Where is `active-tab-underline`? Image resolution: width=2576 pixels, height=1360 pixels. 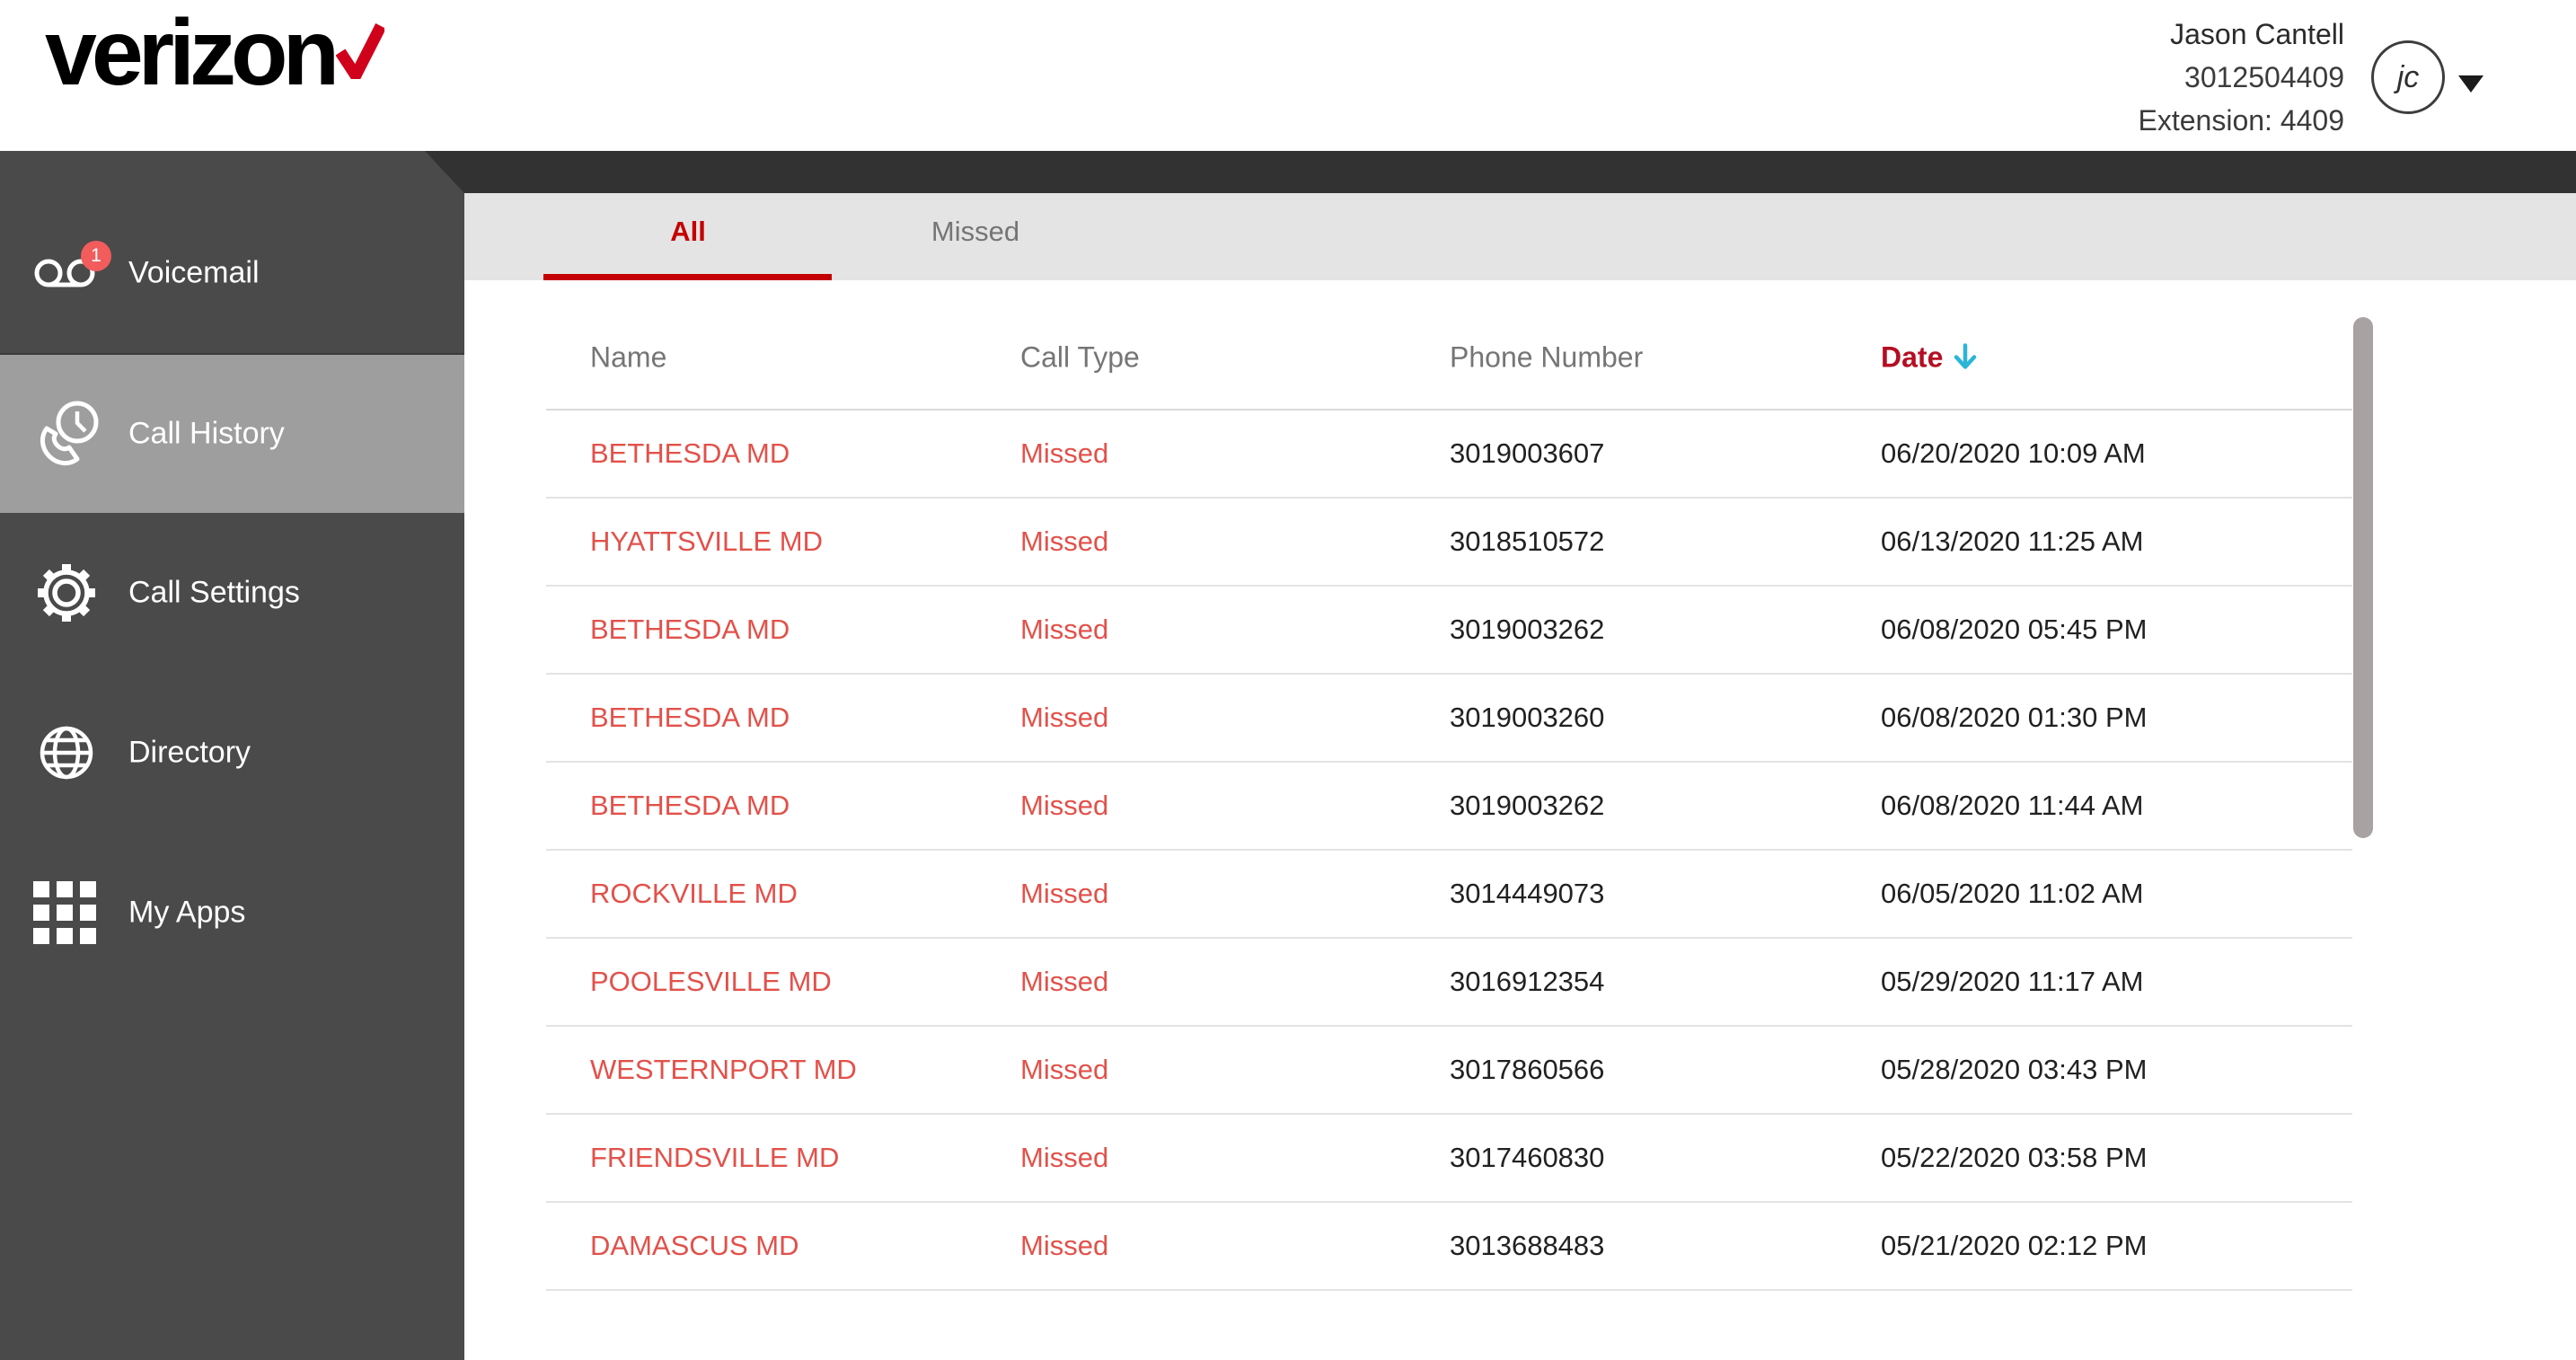 active-tab-underline is located at coordinates (687, 277).